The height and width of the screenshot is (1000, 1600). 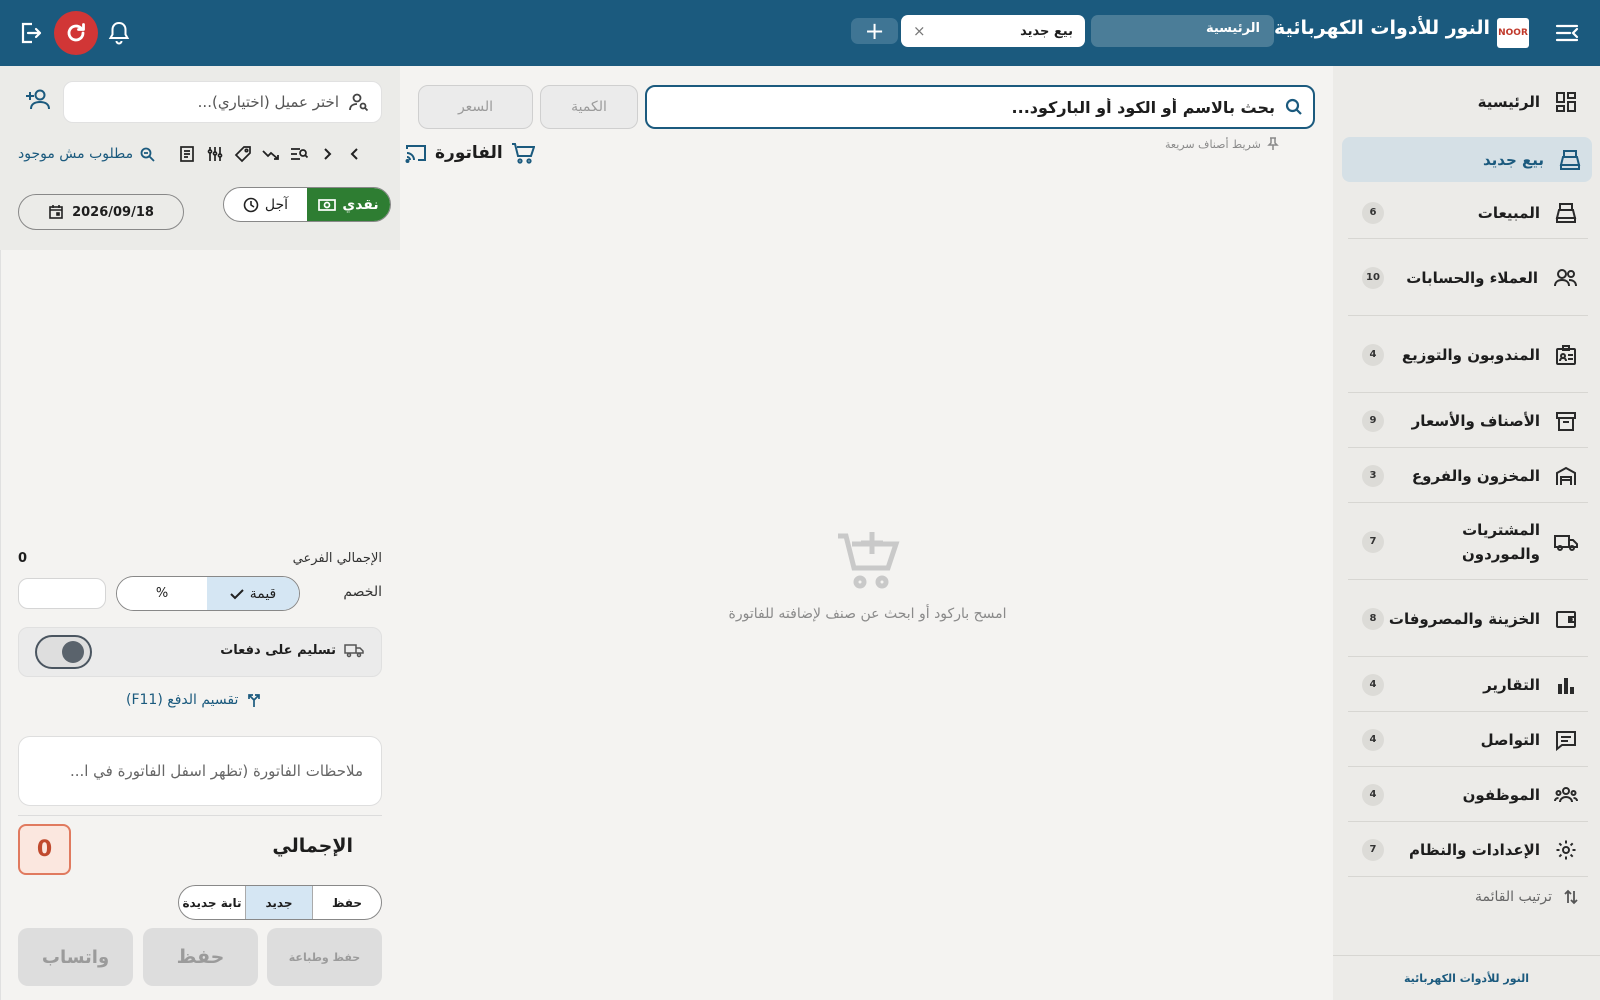 What do you see at coordinates (1468, 355) in the screenshot?
I see `sidebar-item-agents: المندوبون والتوزيع 4` at bounding box center [1468, 355].